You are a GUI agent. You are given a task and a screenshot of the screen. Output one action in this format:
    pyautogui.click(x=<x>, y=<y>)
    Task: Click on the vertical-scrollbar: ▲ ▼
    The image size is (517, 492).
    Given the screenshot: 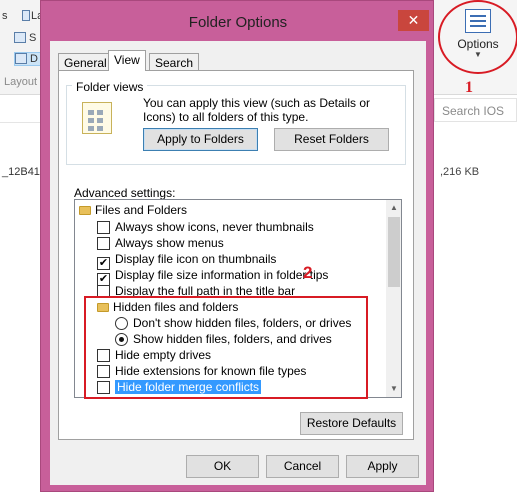 What is the action you would take?
    pyautogui.click(x=393, y=298)
    